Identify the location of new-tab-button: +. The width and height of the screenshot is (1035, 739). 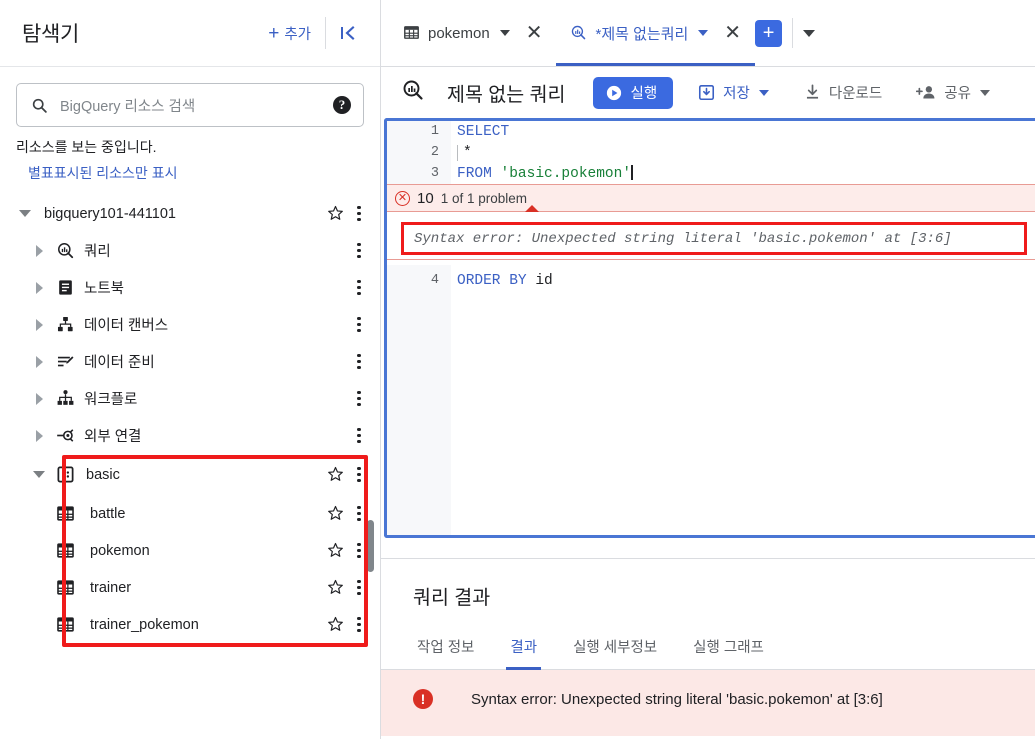
(769, 33).